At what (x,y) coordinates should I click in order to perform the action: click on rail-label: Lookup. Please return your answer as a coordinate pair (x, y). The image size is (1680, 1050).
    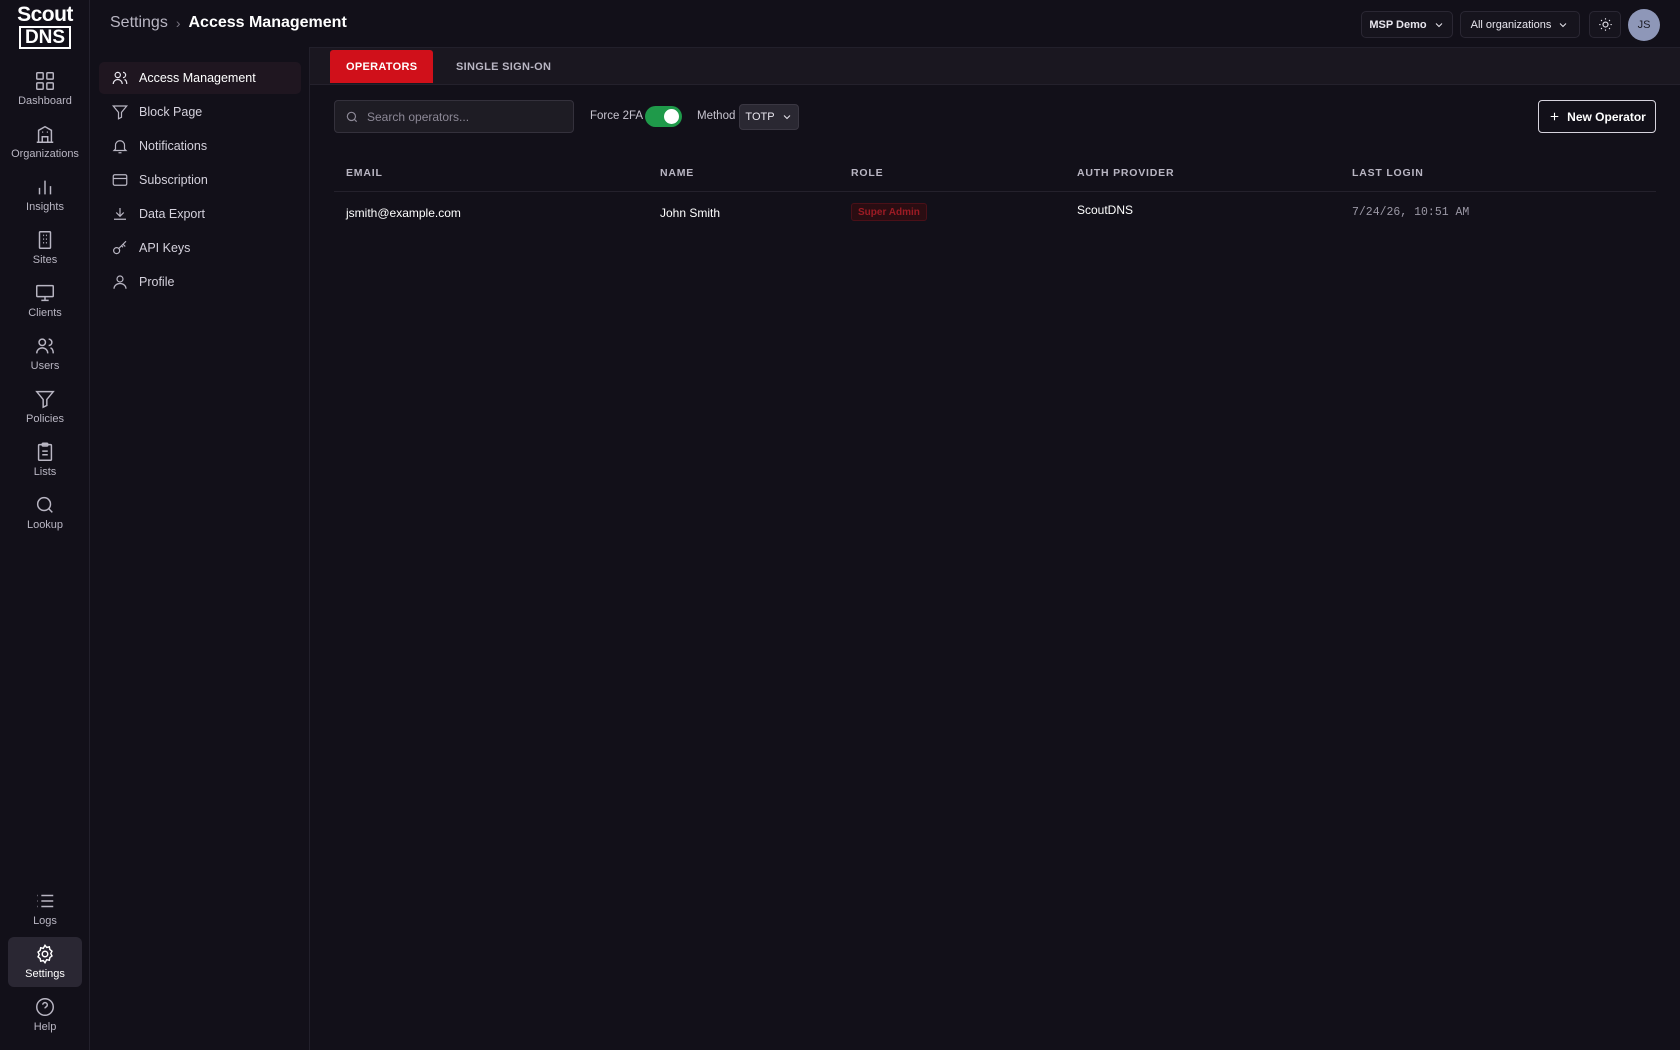
    Looking at the image, I should click on (45, 525).